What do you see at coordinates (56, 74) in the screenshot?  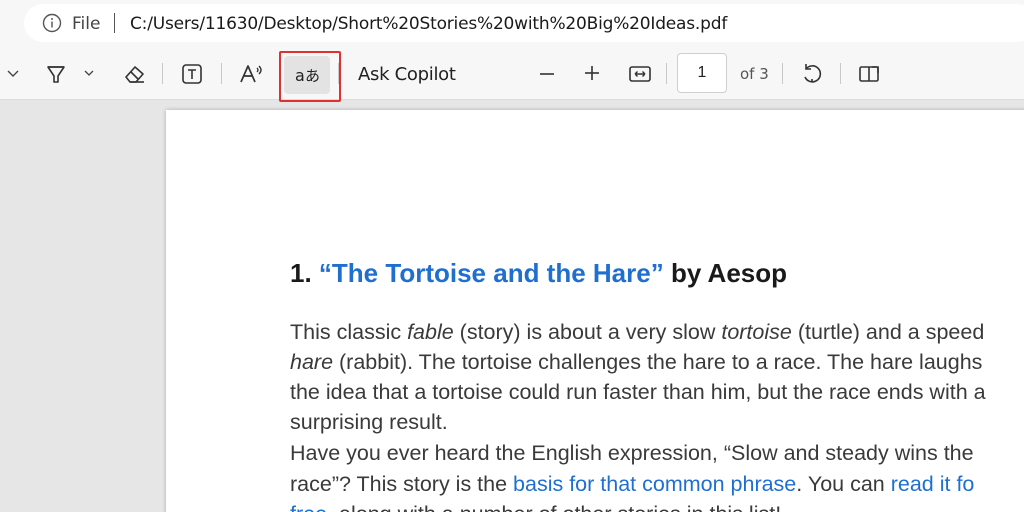 I see `highlighter-icon` at bounding box center [56, 74].